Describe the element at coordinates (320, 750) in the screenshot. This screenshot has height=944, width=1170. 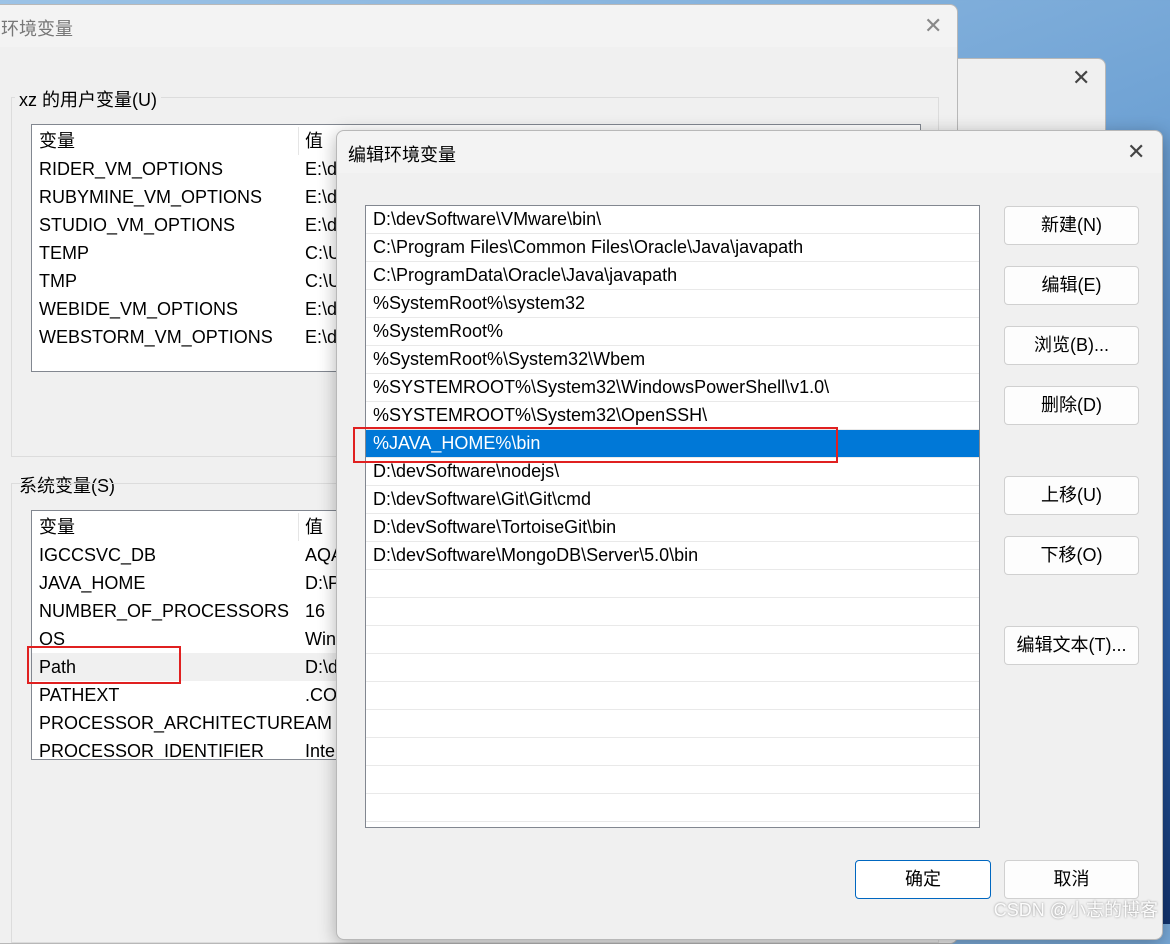
I see `variable-value: Inte` at that location.